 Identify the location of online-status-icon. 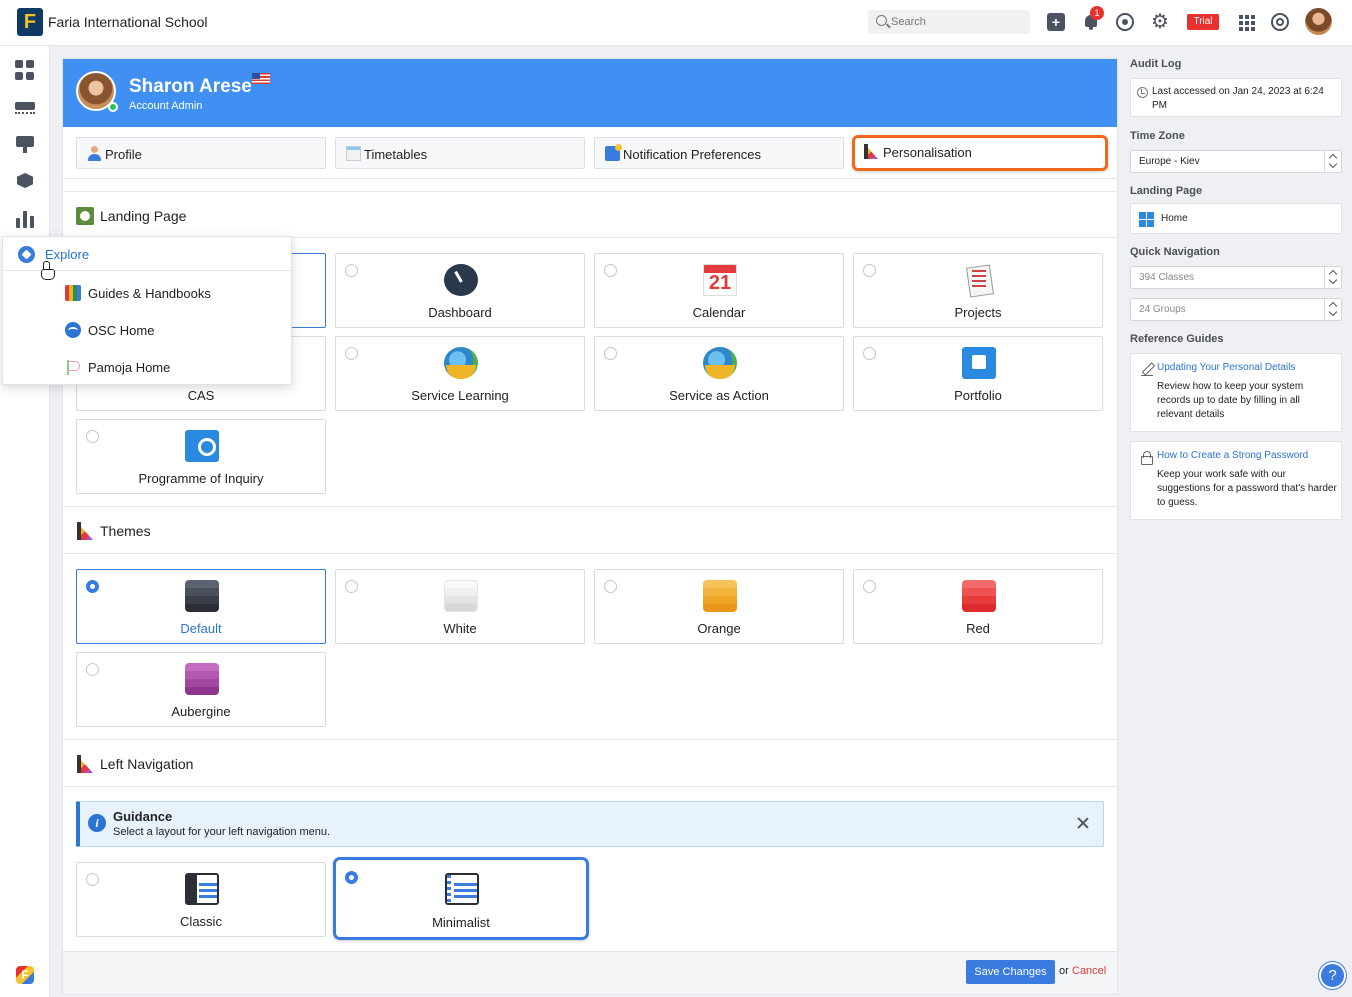
(113, 107).